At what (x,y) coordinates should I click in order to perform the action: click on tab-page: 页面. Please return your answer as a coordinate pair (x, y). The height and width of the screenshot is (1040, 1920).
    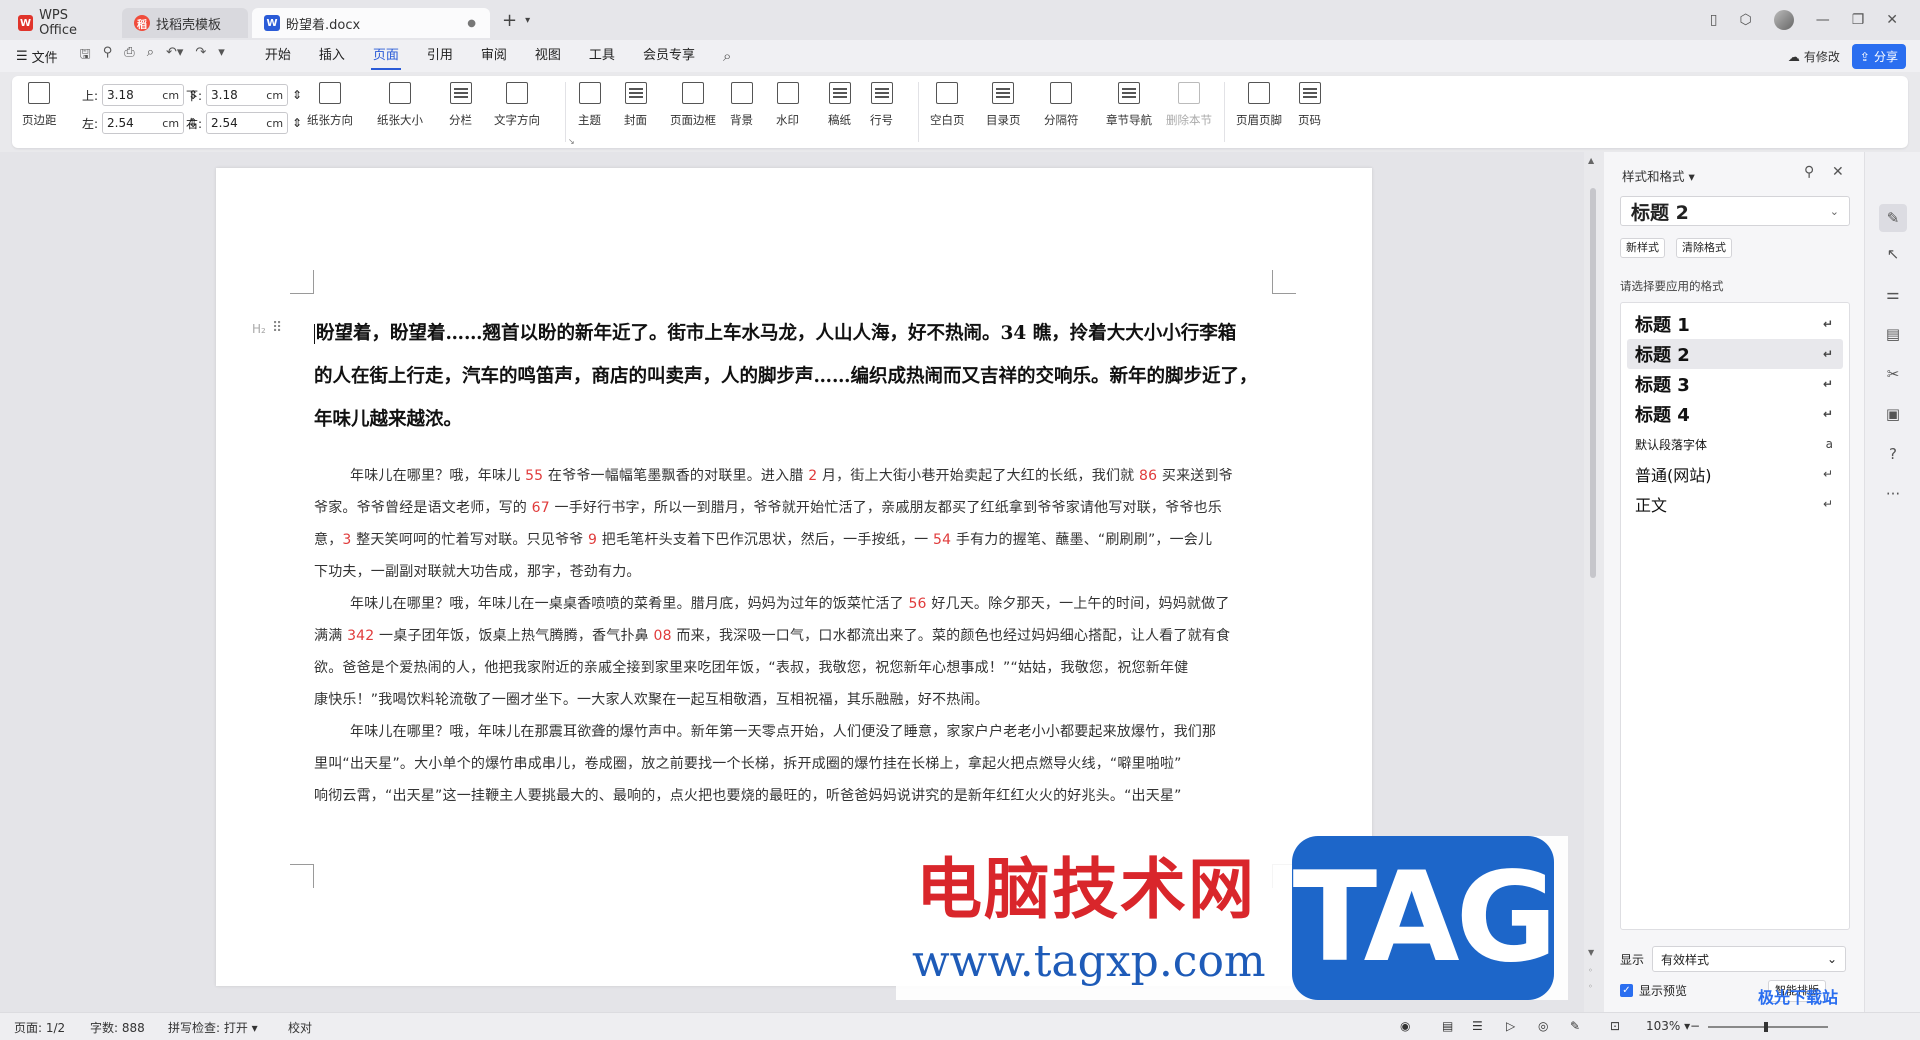
    Looking at the image, I should click on (386, 56).